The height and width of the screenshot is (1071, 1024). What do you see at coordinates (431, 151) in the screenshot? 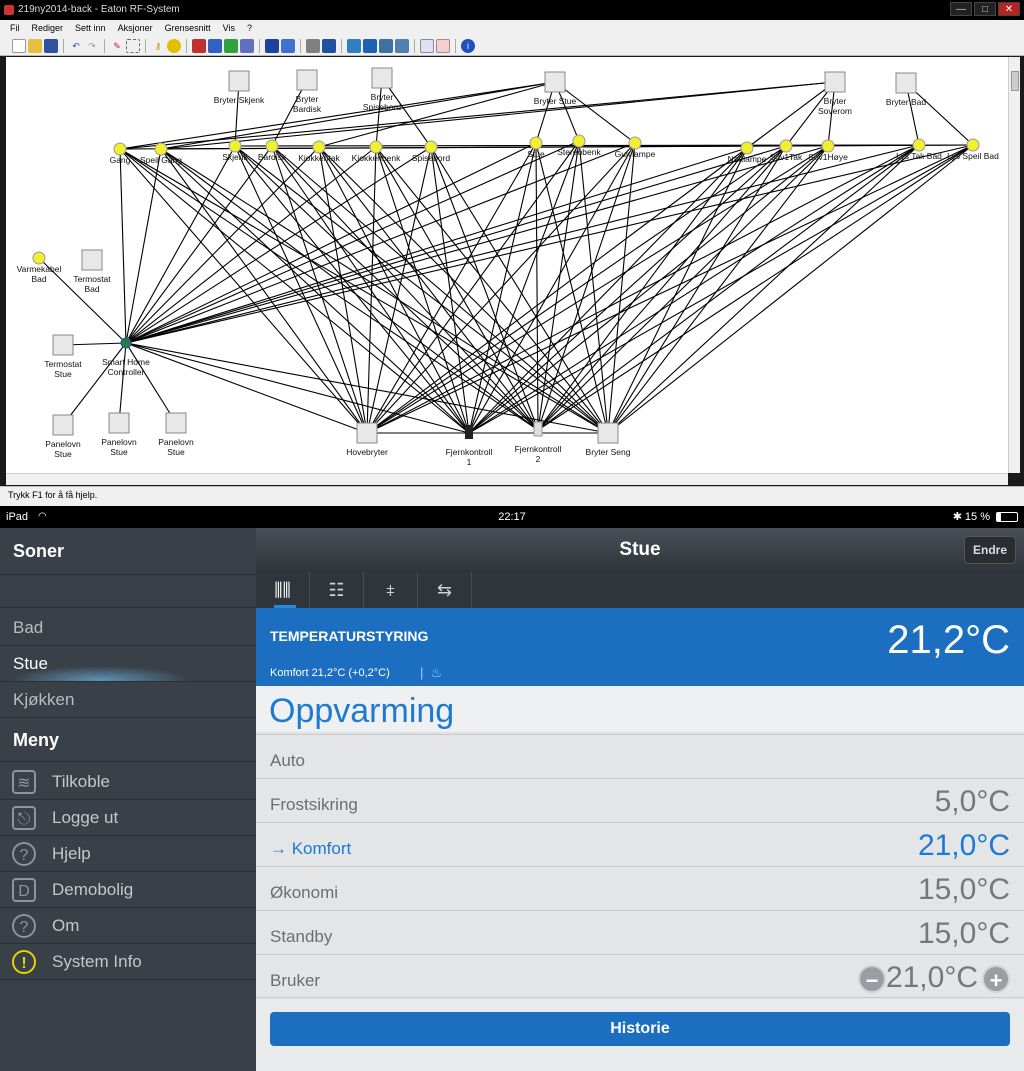
I see `device-node-spisebord: Spisebord` at bounding box center [431, 151].